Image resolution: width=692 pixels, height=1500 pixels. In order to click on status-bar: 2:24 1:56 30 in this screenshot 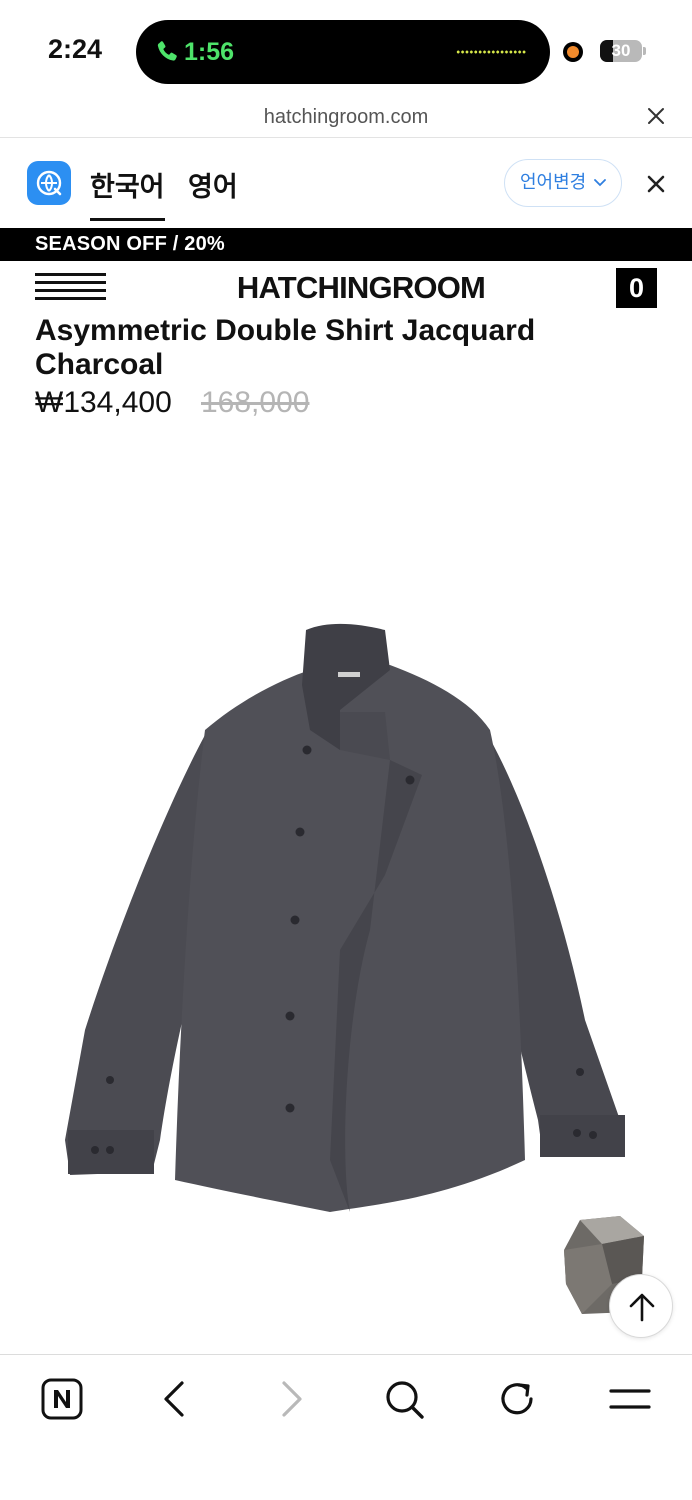, I will do `click(346, 50)`.